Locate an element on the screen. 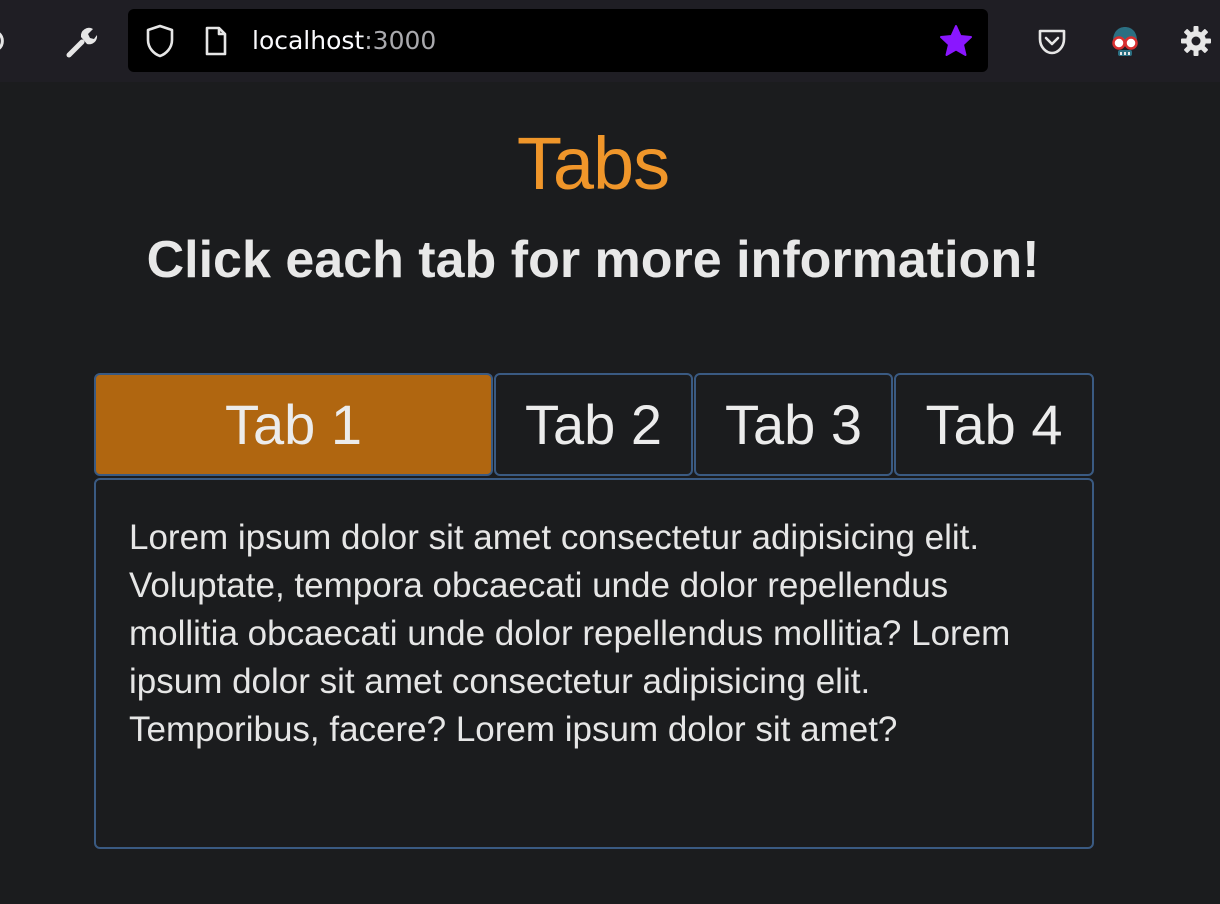 The width and height of the screenshot is (1220, 904). bookmark-star-icon is located at coordinates (956, 41).